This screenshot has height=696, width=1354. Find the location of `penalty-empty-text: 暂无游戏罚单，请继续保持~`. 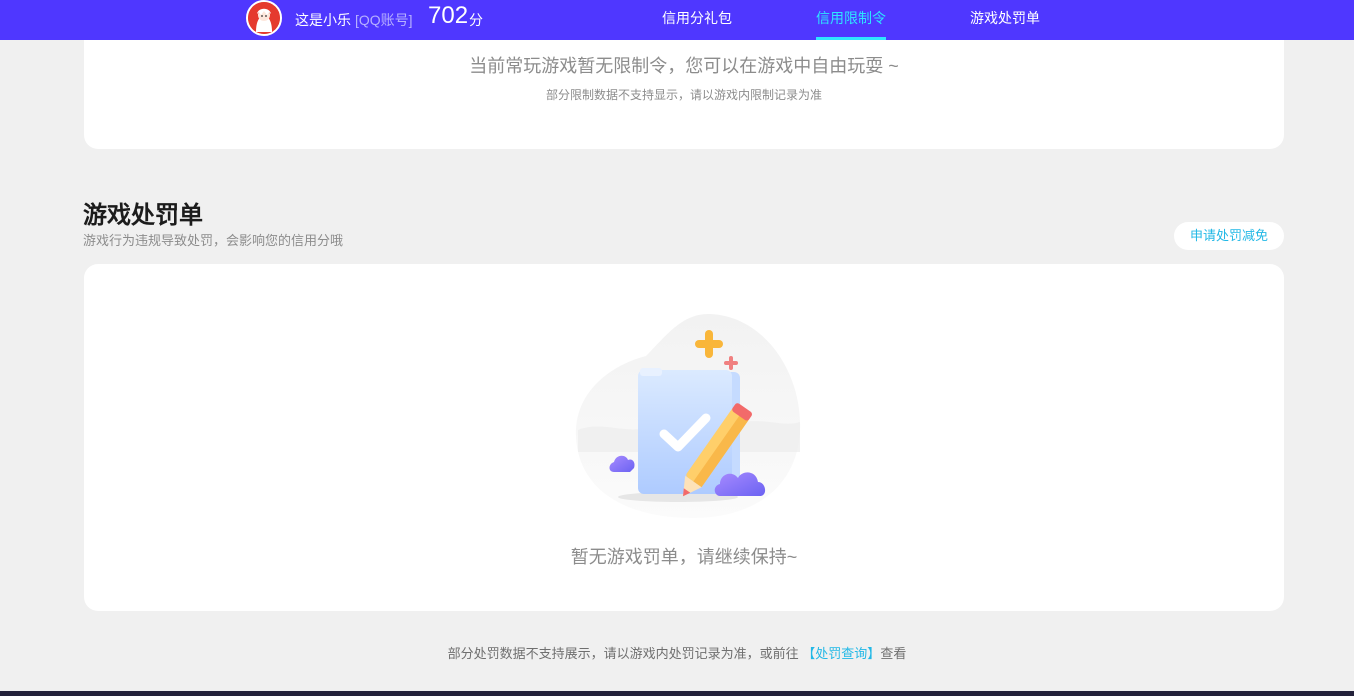

penalty-empty-text: 暂无游戏罚单，请继续保持~ is located at coordinates (684, 557).